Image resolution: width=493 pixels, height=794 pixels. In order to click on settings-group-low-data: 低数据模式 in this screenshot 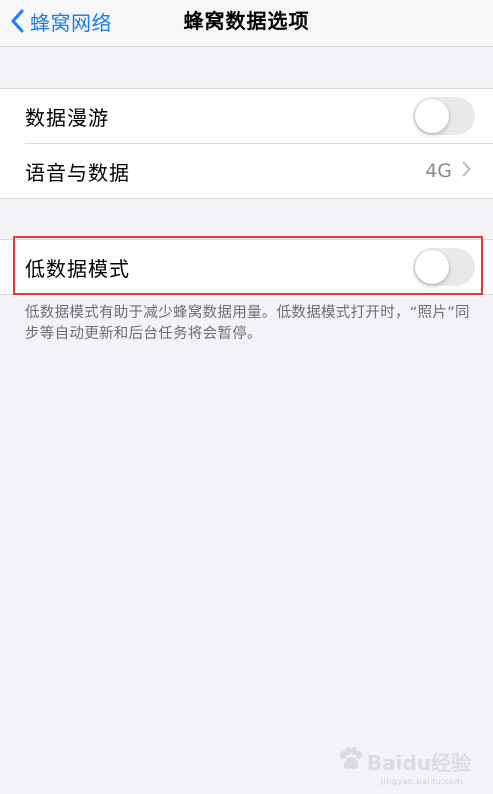, I will do `click(246, 267)`.